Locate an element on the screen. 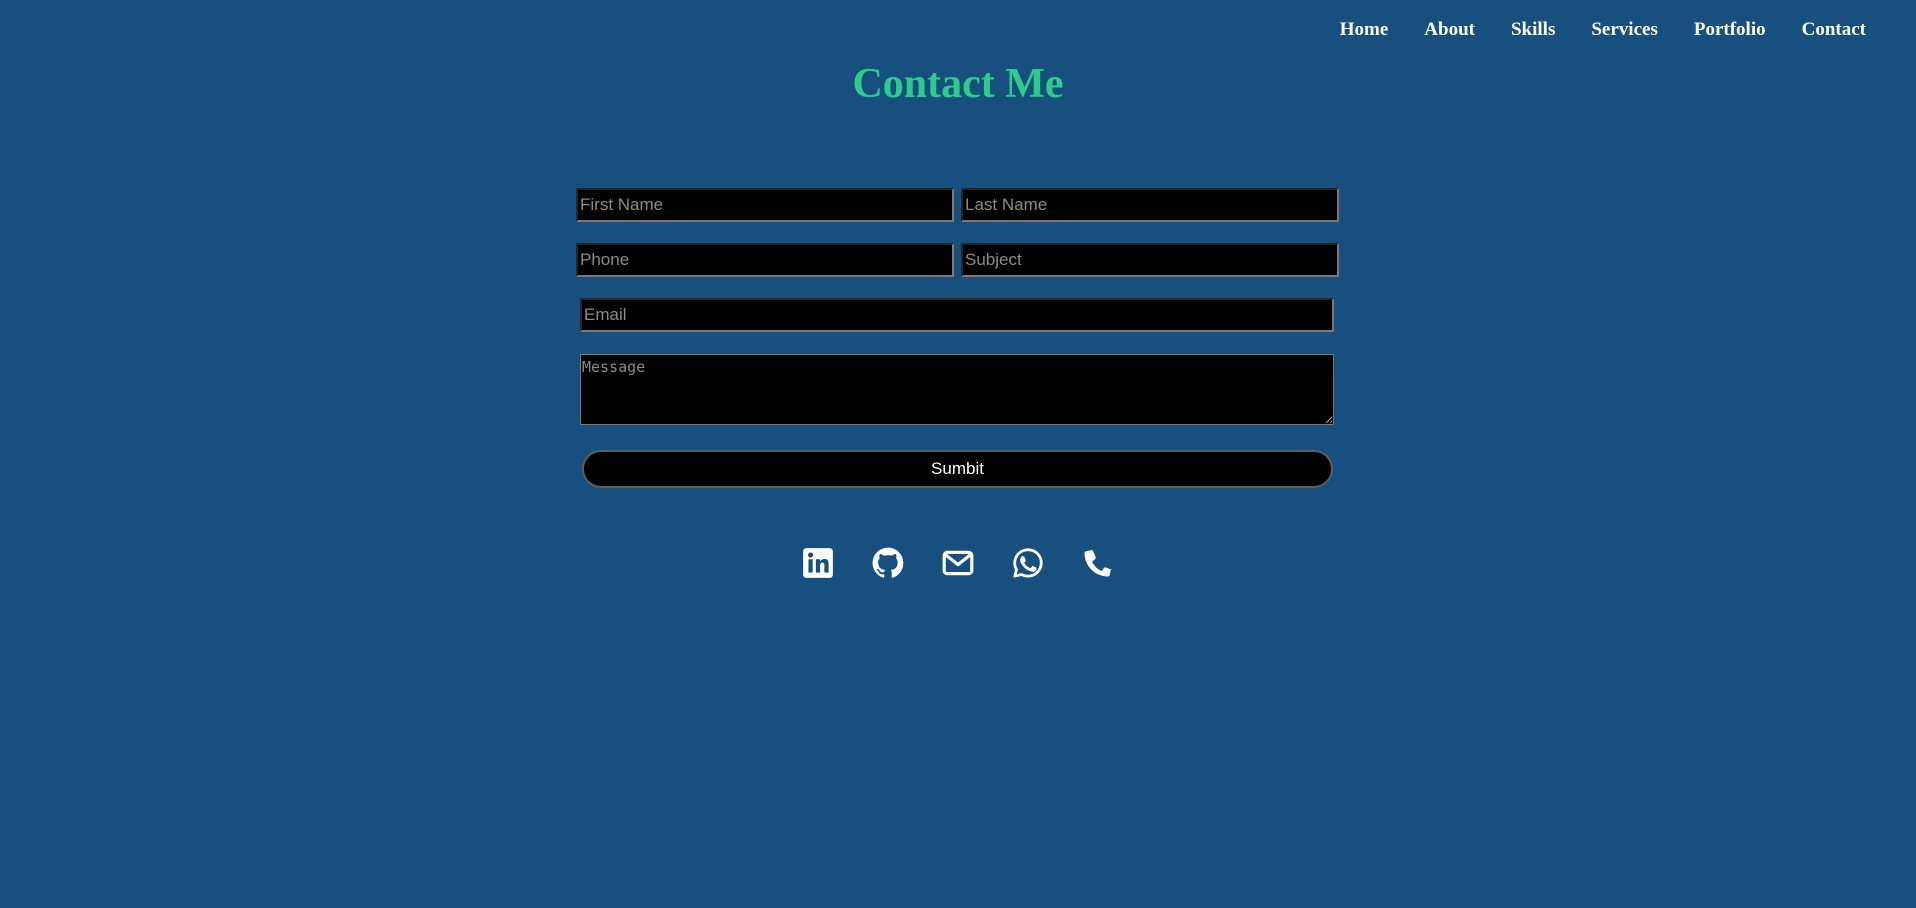 Image resolution: width=1916 pixels, height=908 pixels. phone-link is located at coordinates (1098, 563).